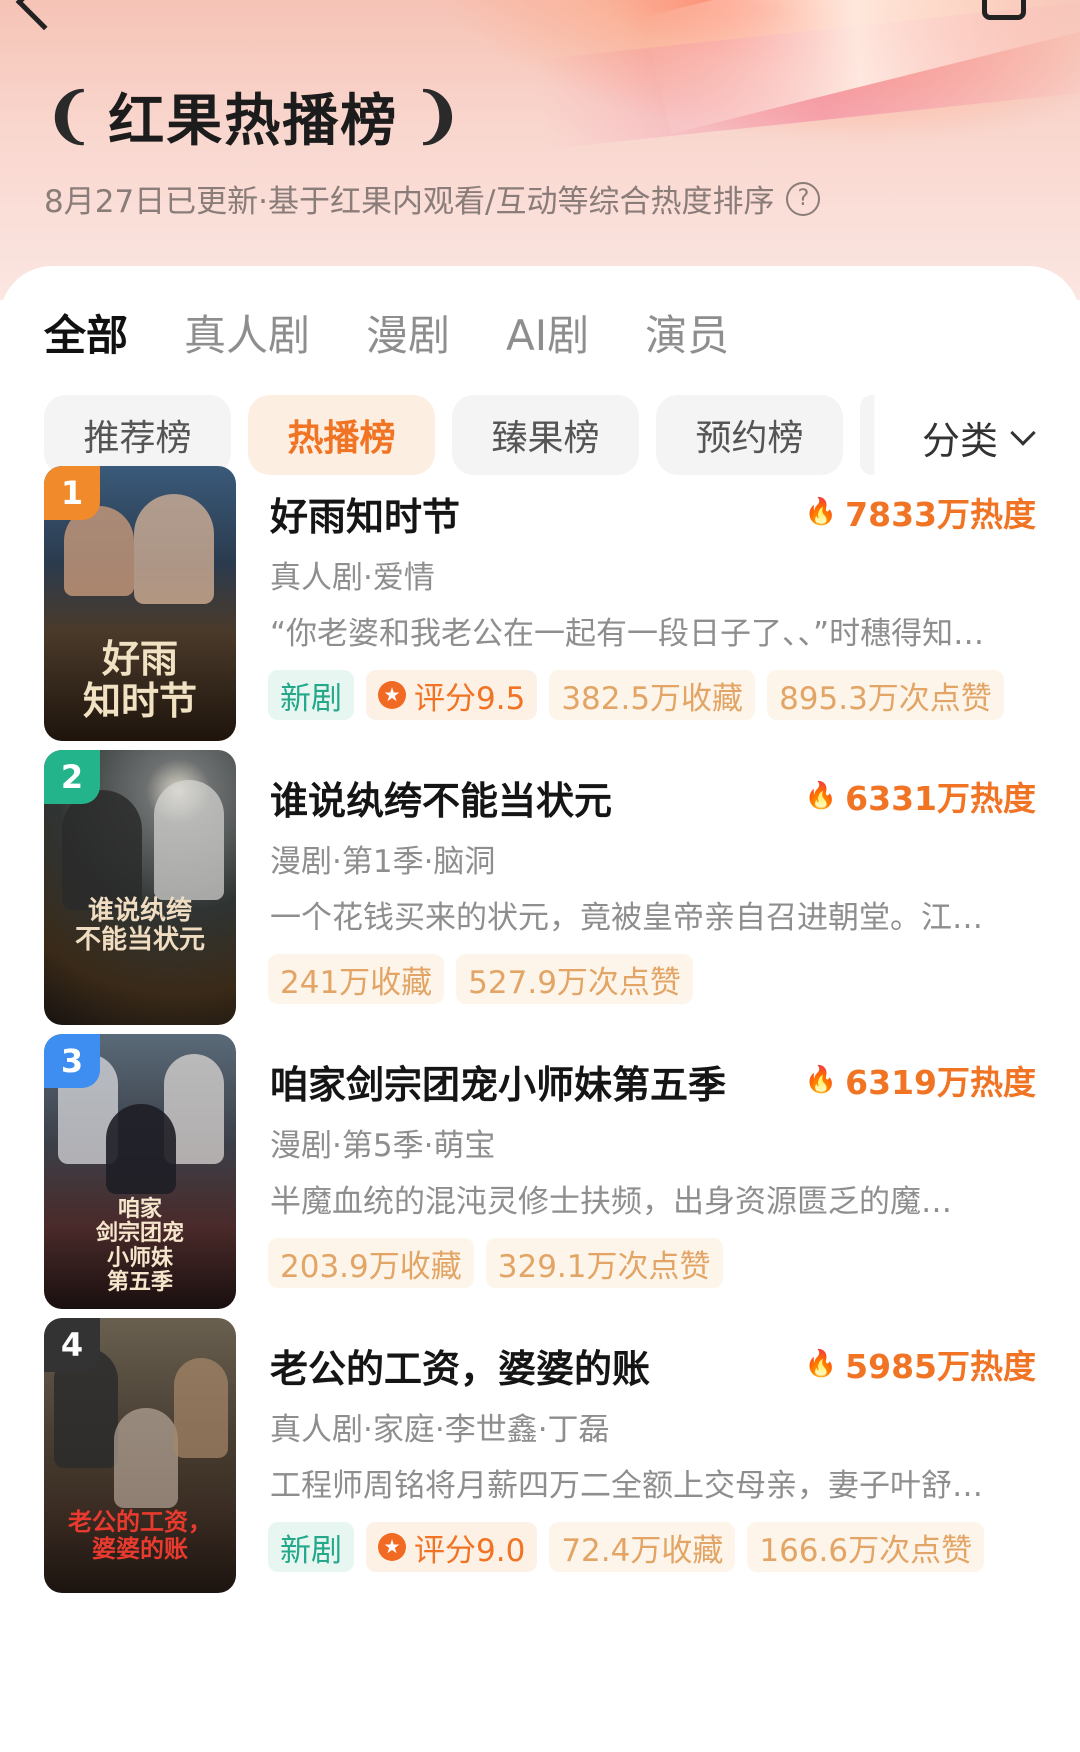 This screenshot has height=1752, width=1080. What do you see at coordinates (139, 1245) in the screenshot?
I see `poster-title-art: 咱家 剑宗团宠 小师妹 第五季` at bounding box center [139, 1245].